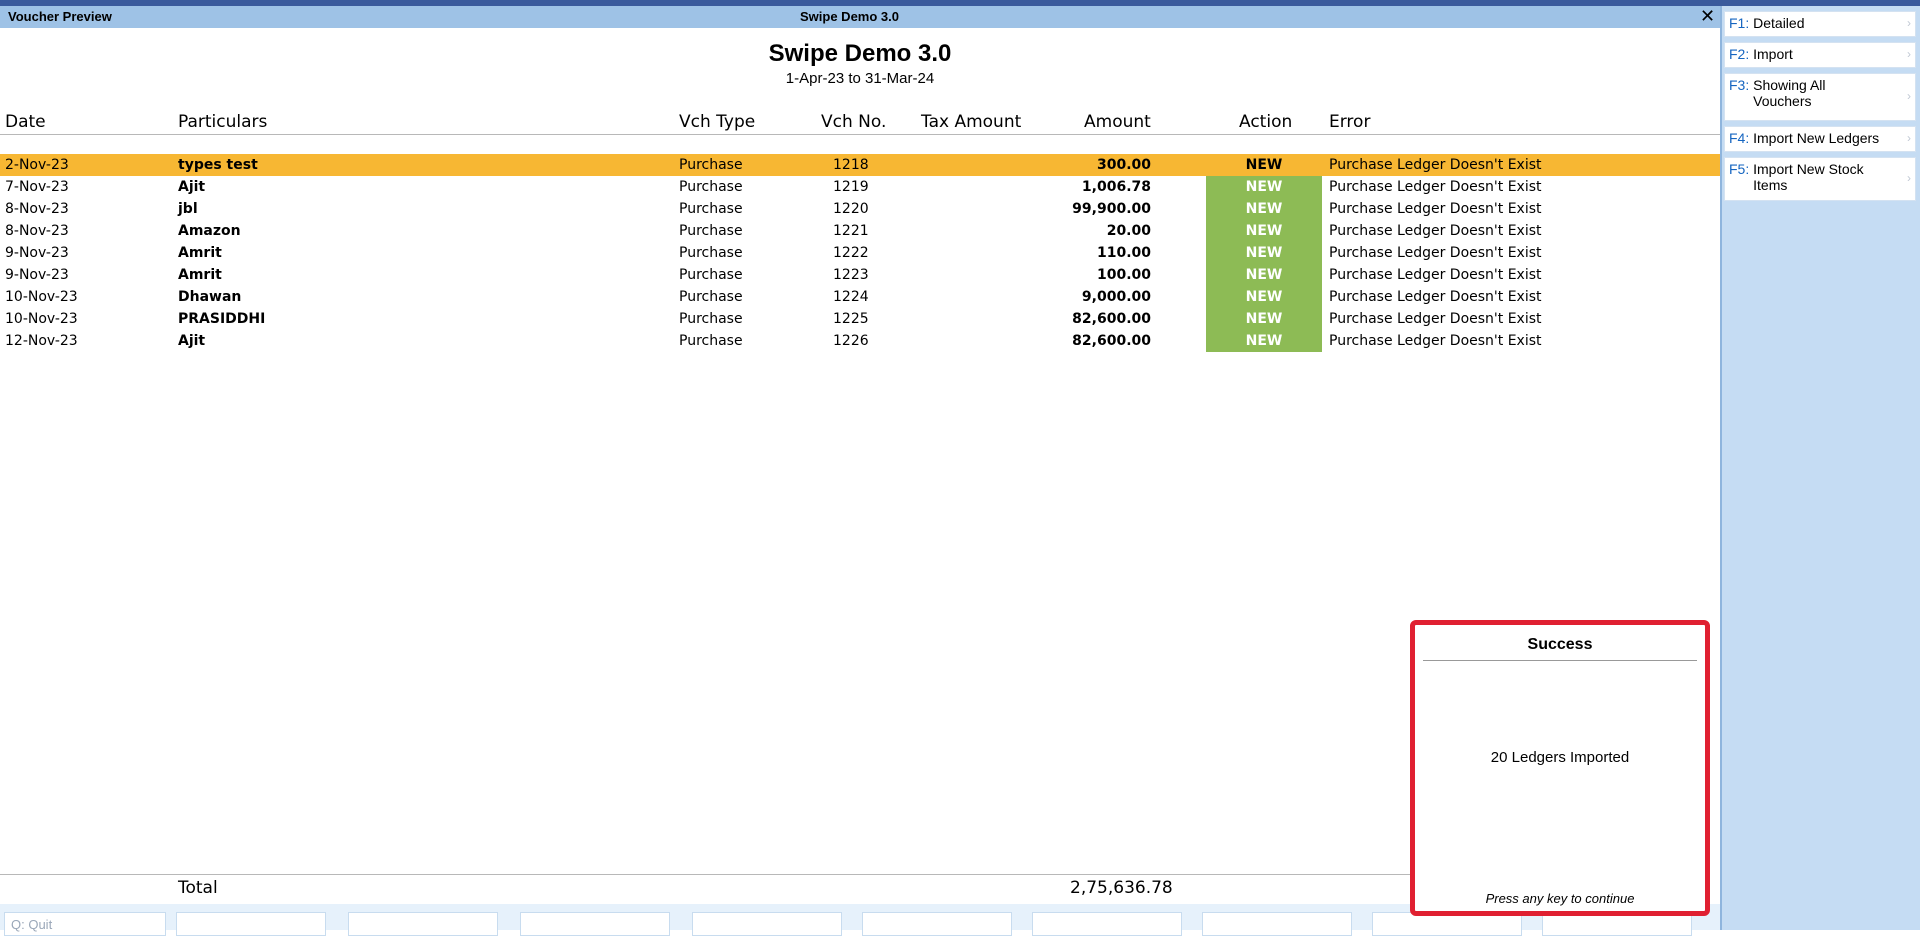  I want to click on f1-detailed-button: F1: Detailed ›, so click(1820, 24).